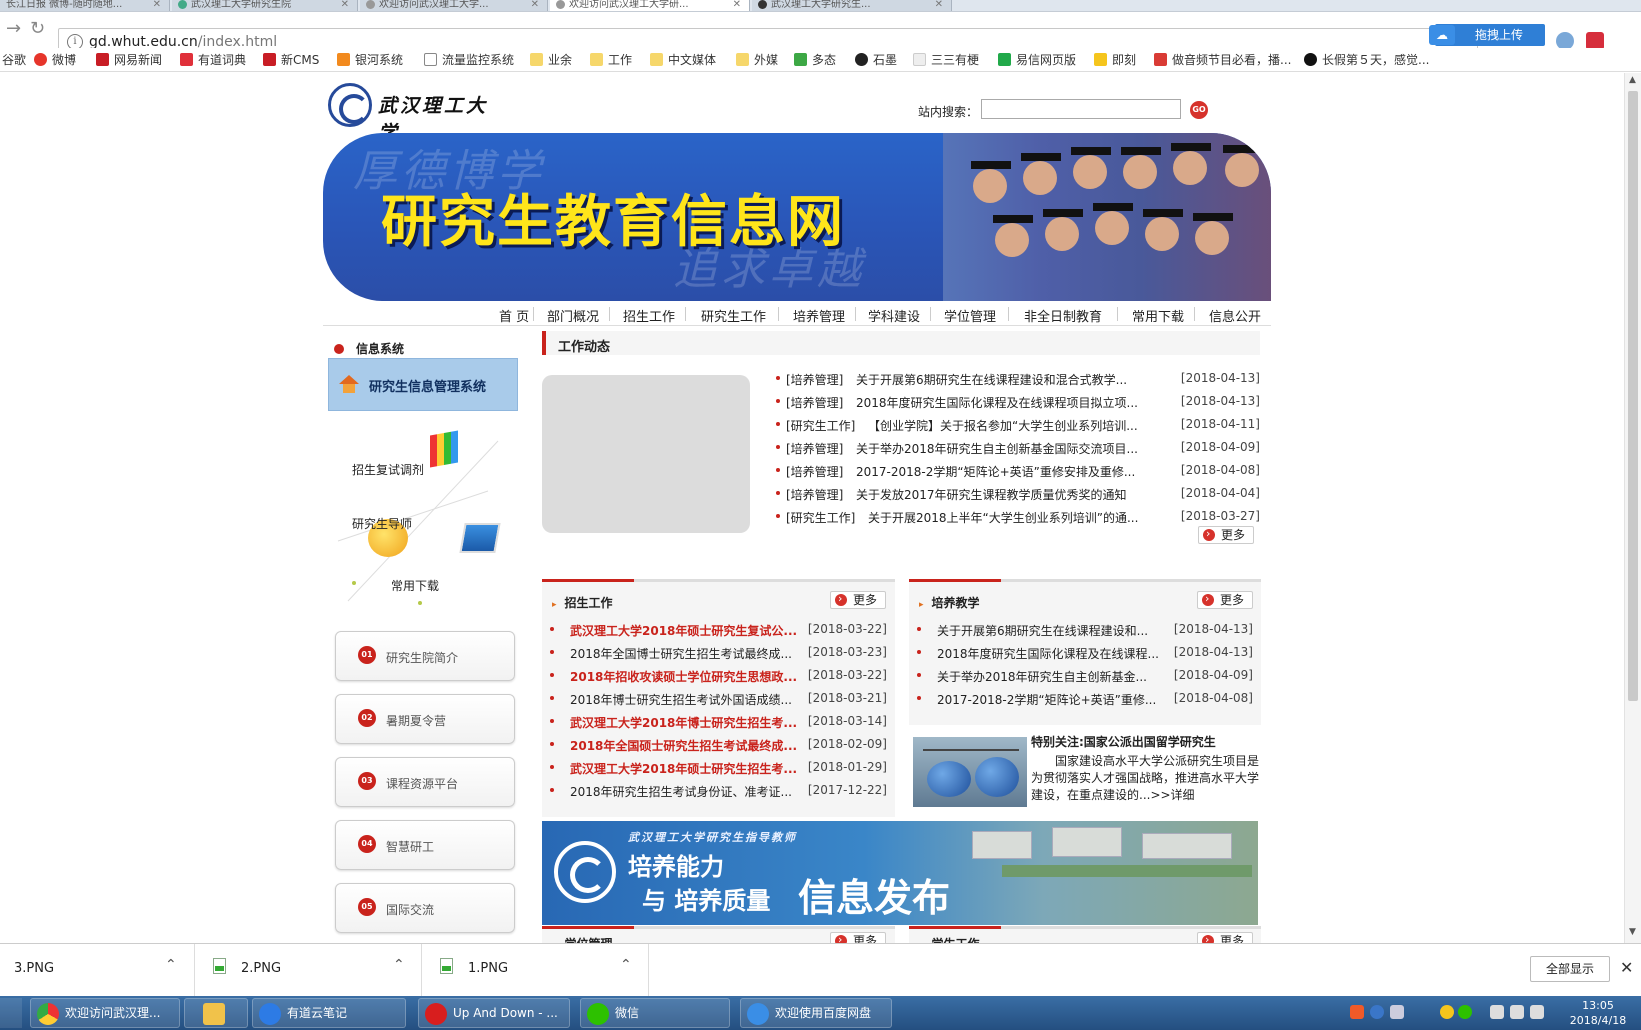  Describe the element at coordinates (551, 60) in the screenshot. I see `bookmark-folder: 业余` at that location.